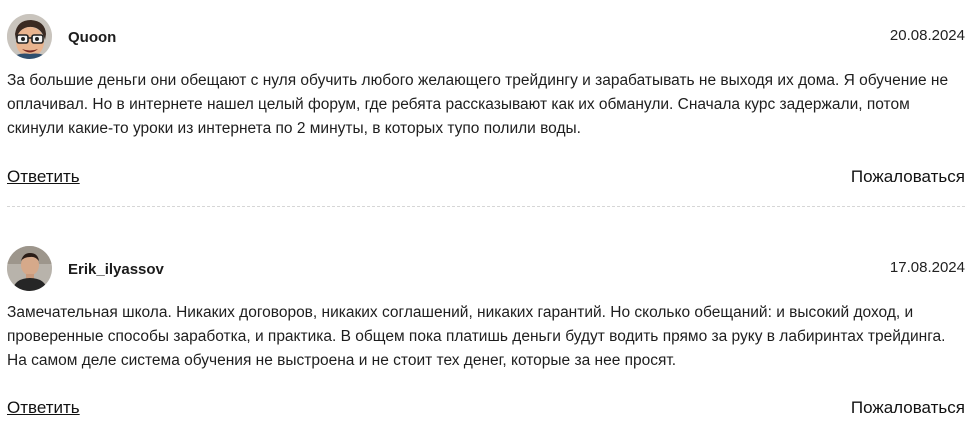  I want to click on cartoon-face-icon, so click(29, 36).